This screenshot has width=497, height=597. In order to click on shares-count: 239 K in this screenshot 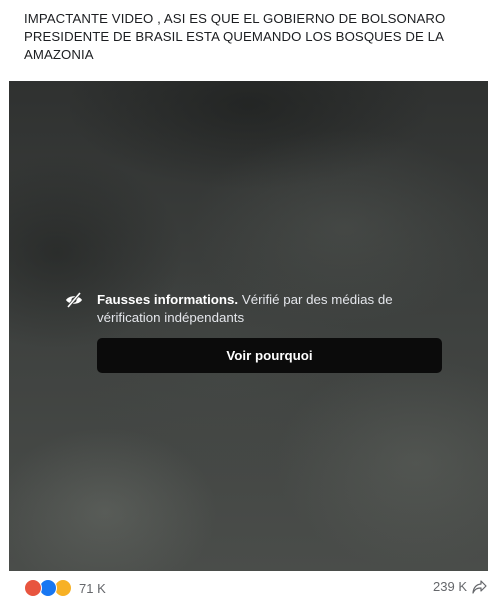, I will do `click(450, 586)`.